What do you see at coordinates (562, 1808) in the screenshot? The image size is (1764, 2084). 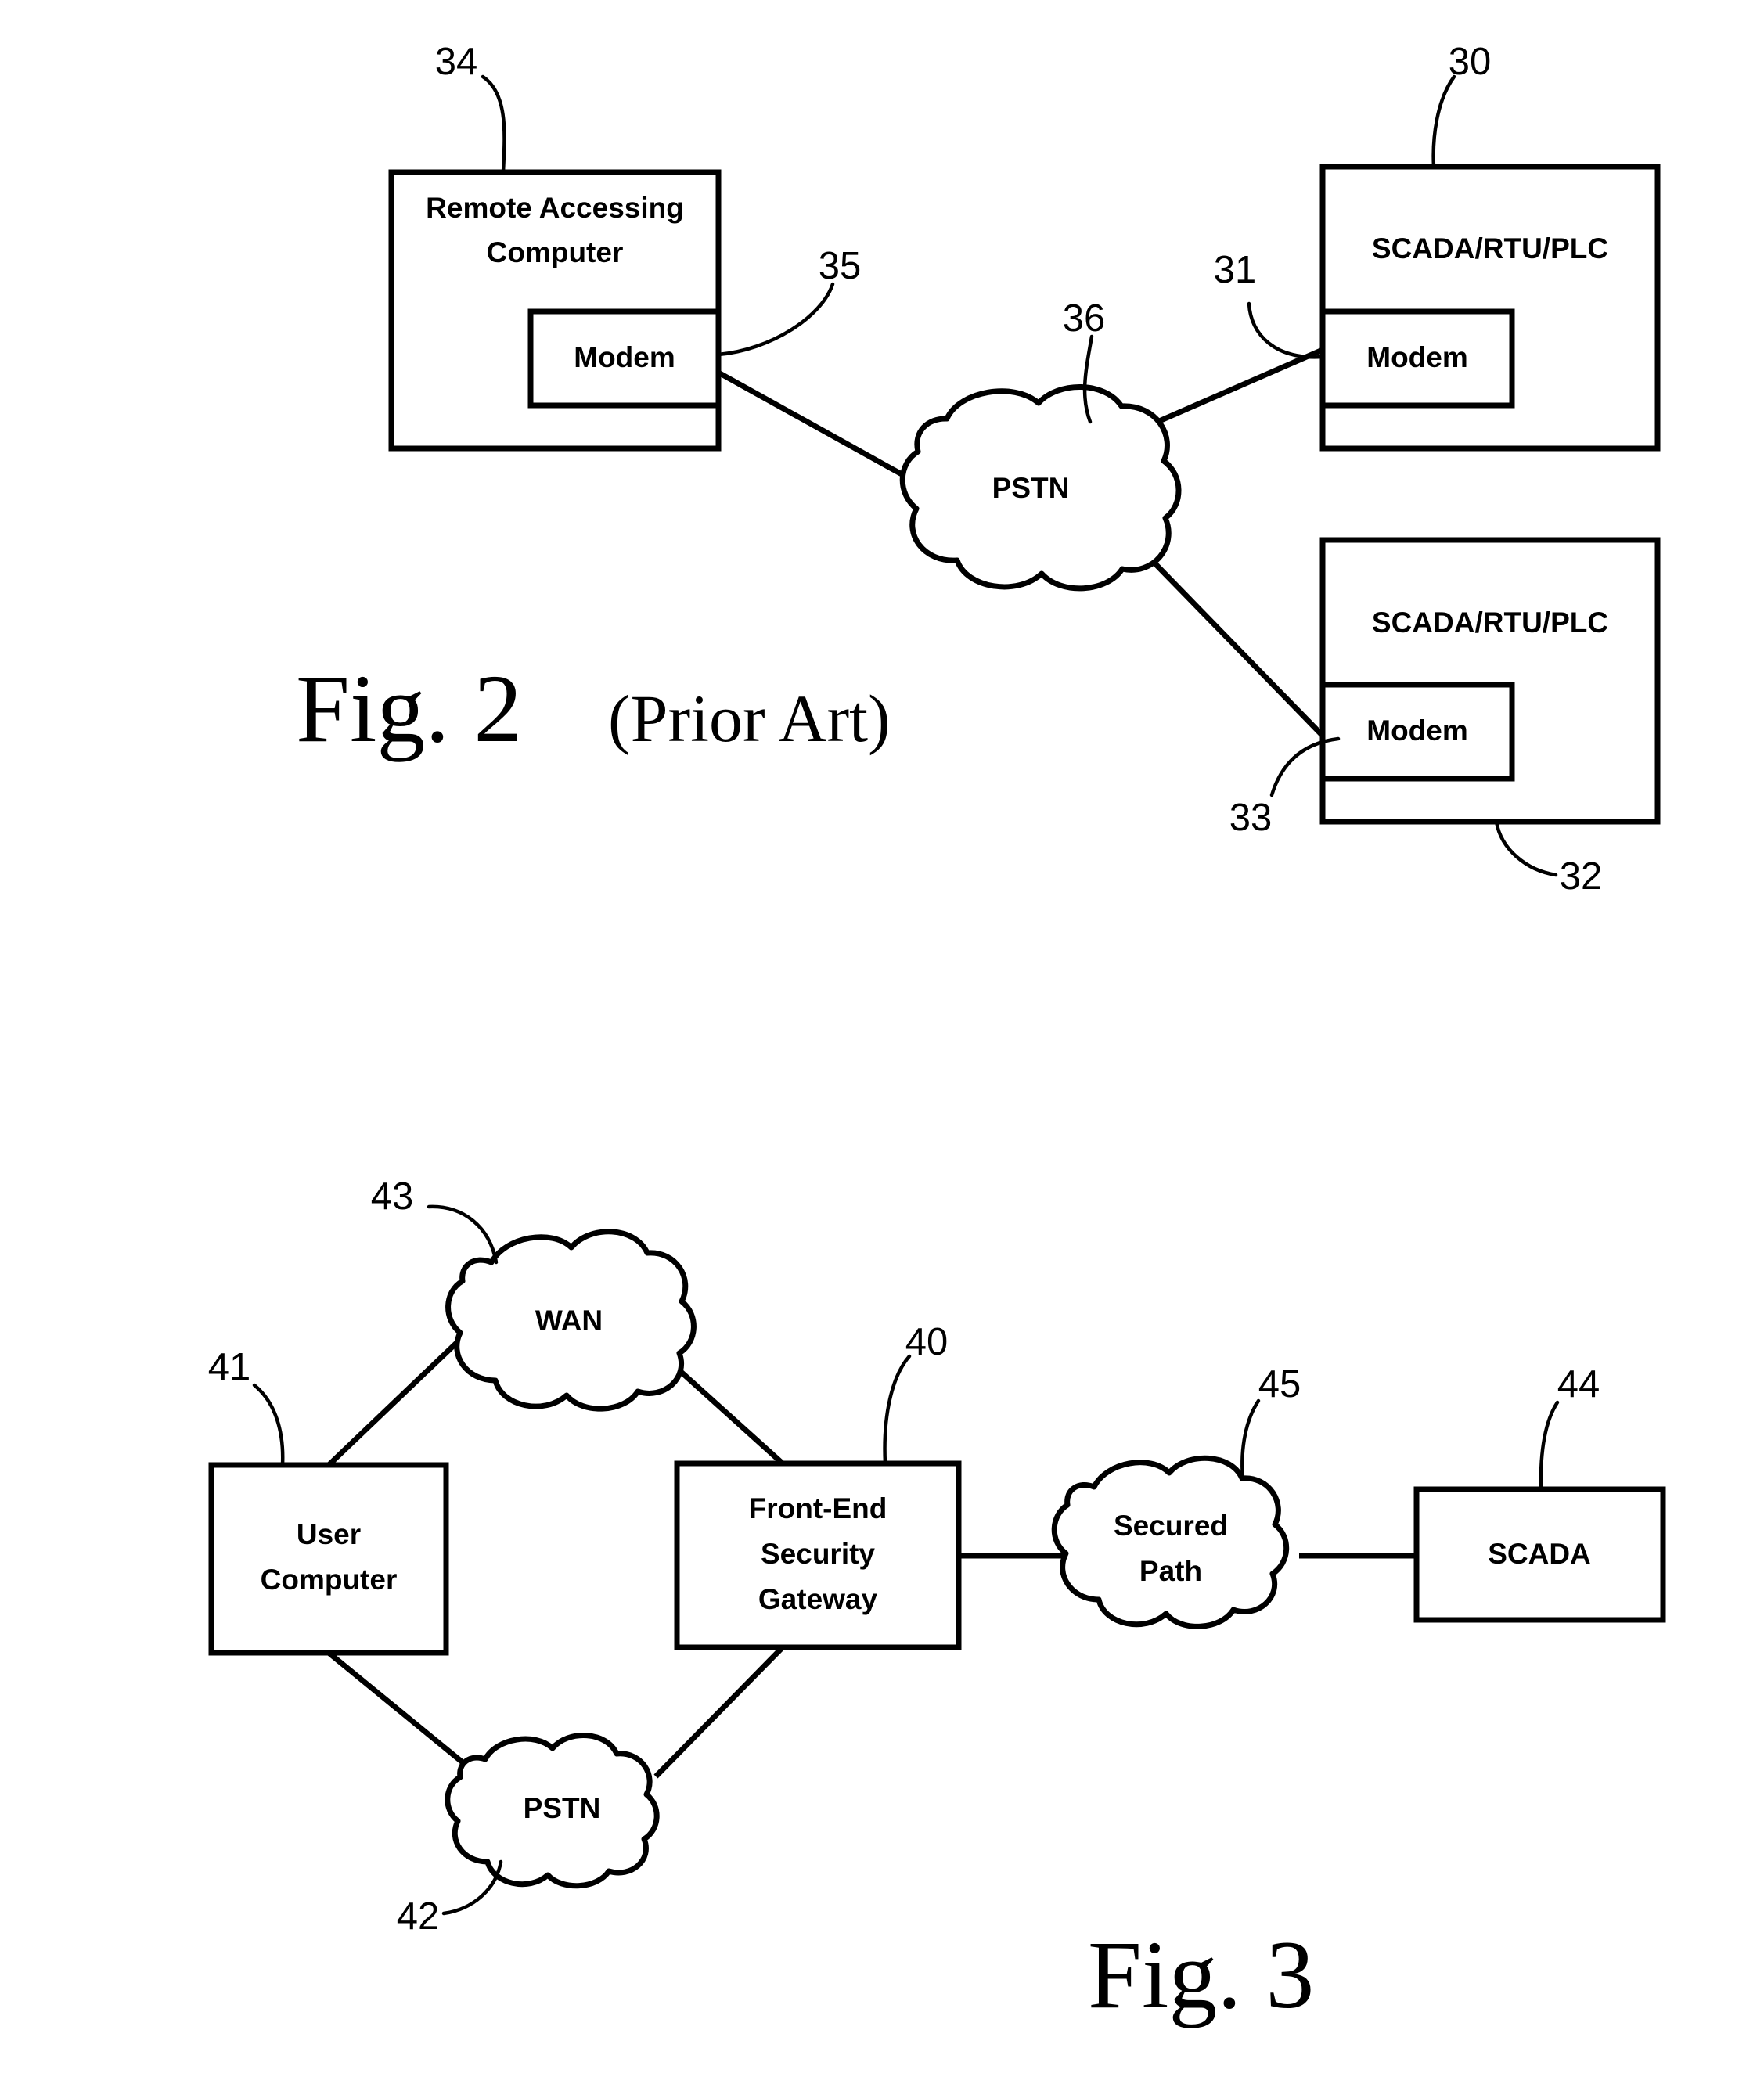 I see `pstn-cloud-fig3-label: PSTN` at bounding box center [562, 1808].